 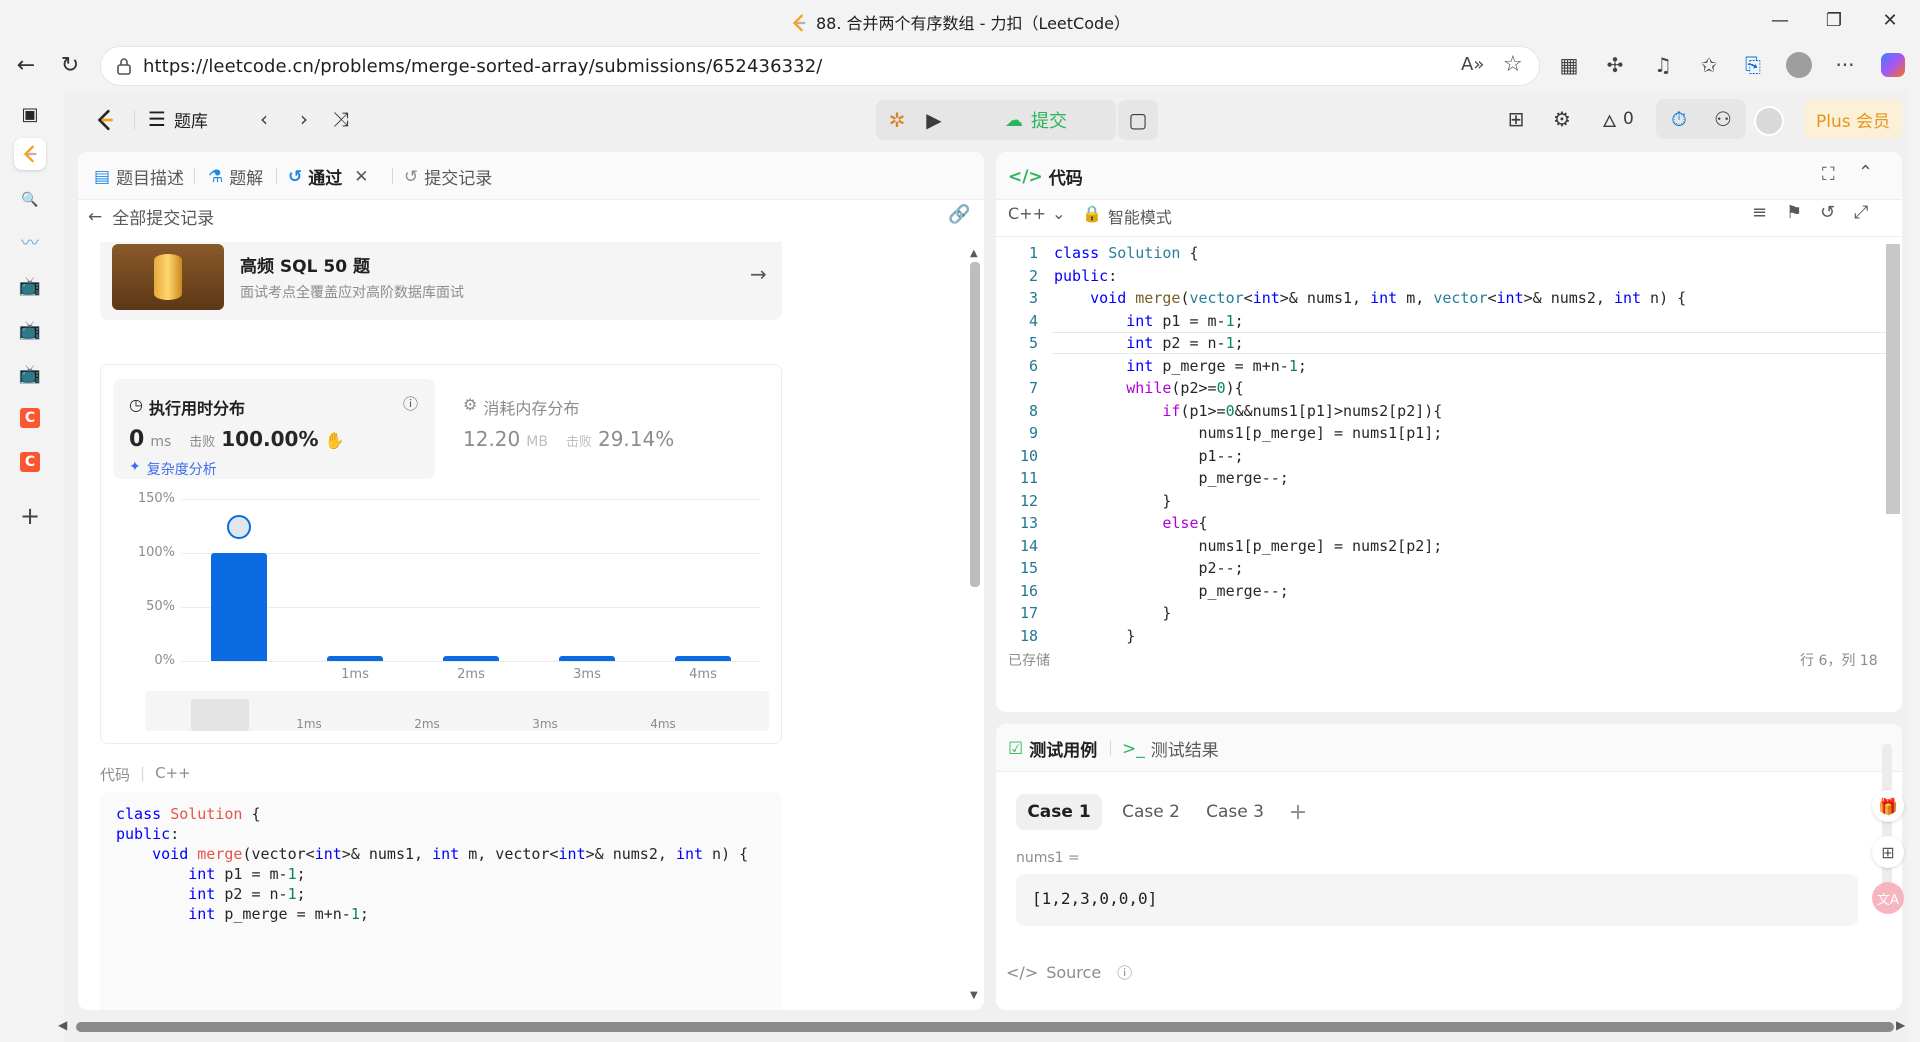 I want to click on close-tab-icon: ✕, so click(x=361, y=177).